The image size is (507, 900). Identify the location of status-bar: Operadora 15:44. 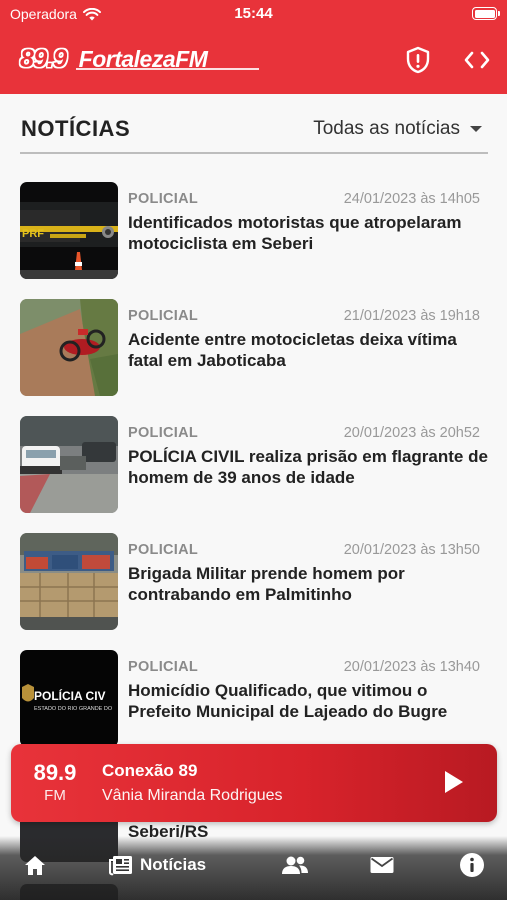
(253, 14).